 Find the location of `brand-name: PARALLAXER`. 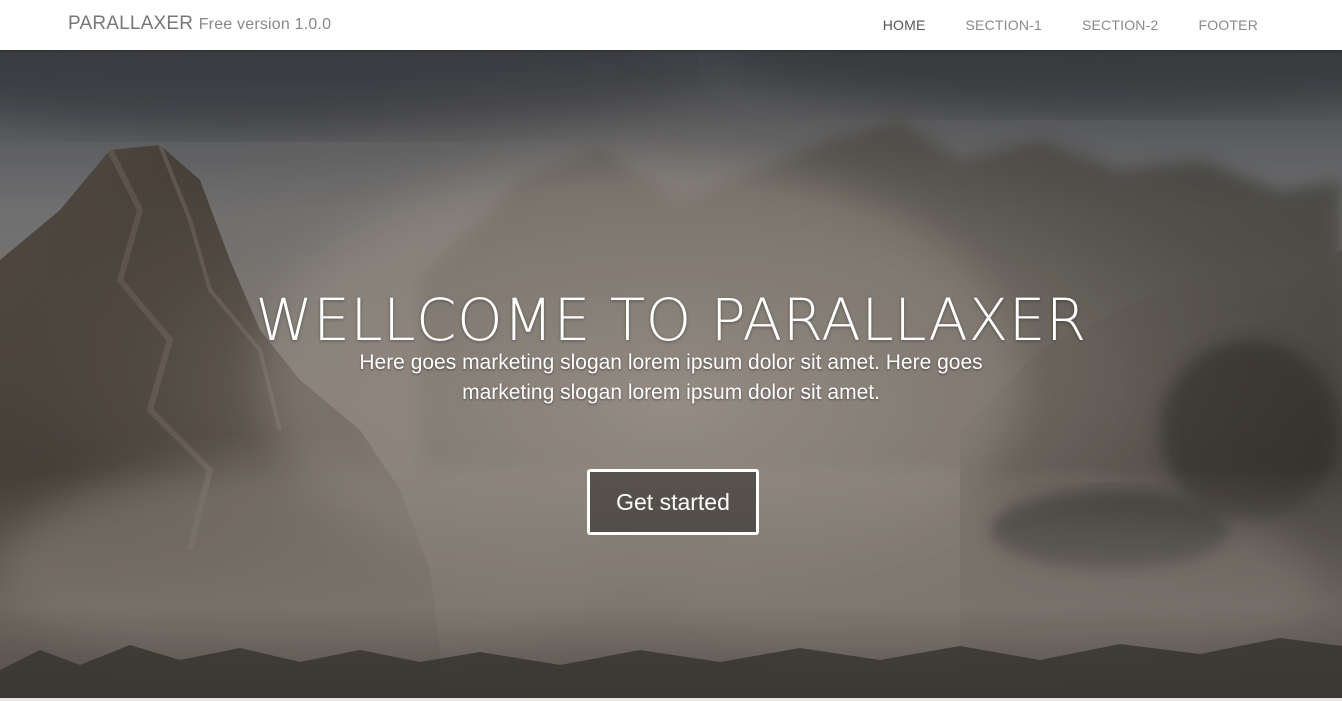

brand-name: PARALLAXER is located at coordinates (131, 23).